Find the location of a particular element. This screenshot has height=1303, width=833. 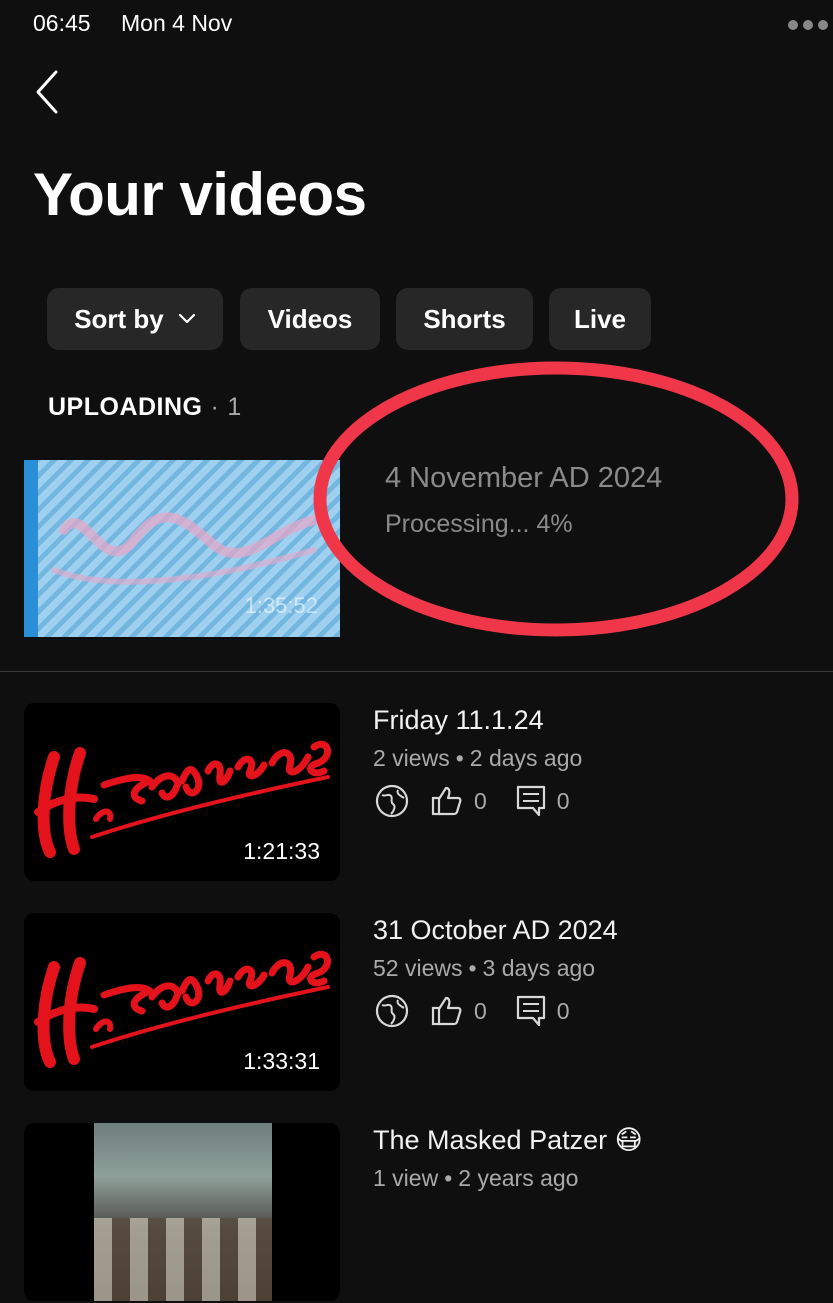

video-thumbnail: 1:21:33 is located at coordinates (182, 792).